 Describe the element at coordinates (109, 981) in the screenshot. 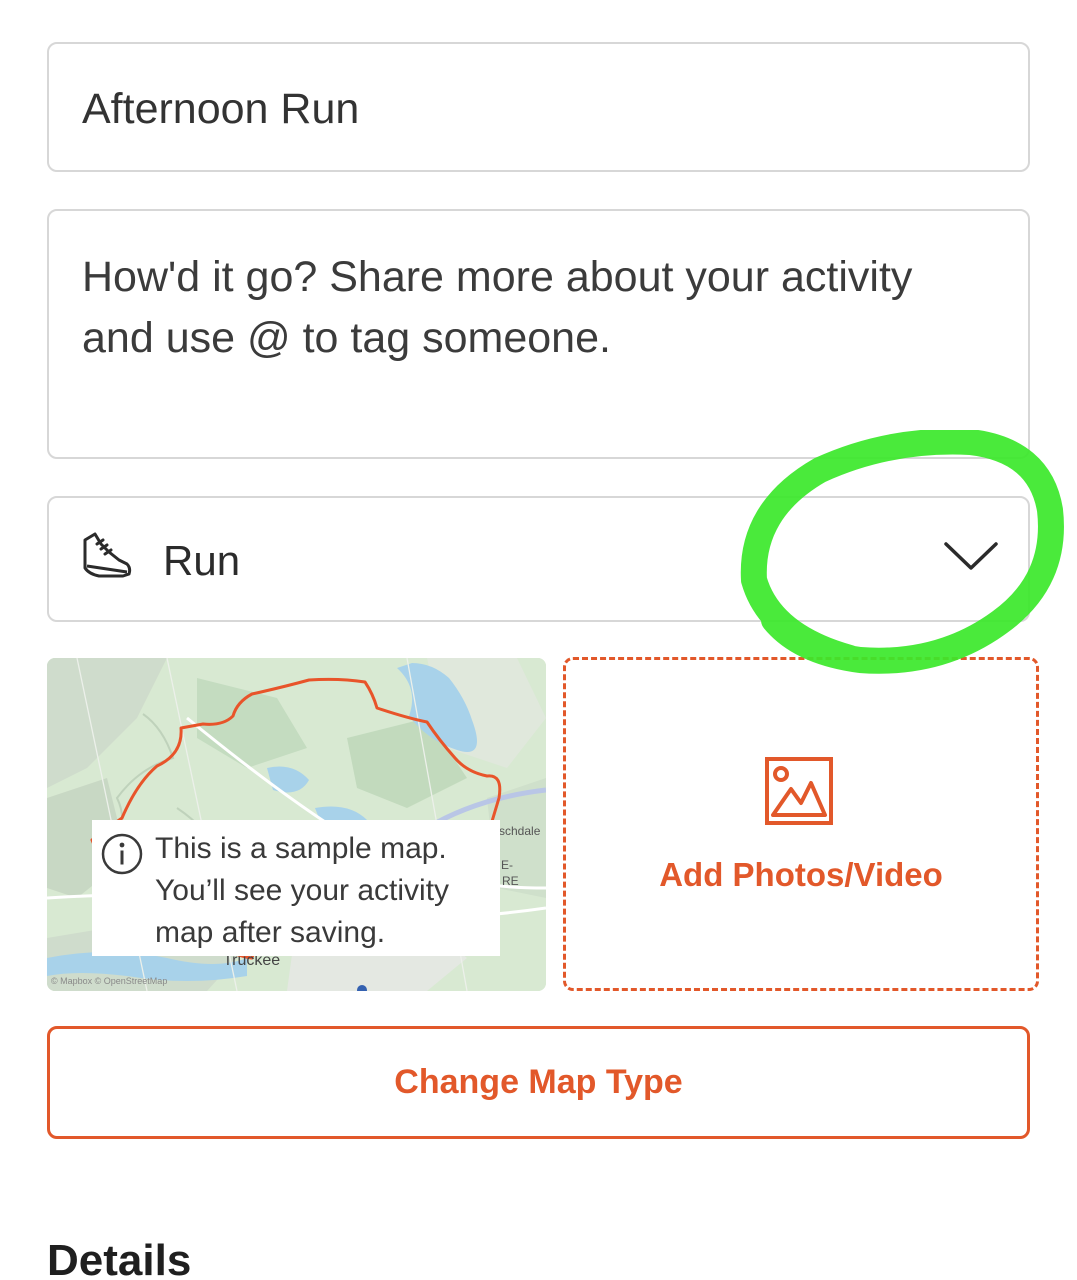

I see `map-attribution: © Mapbox © OpenStreetMap` at that location.